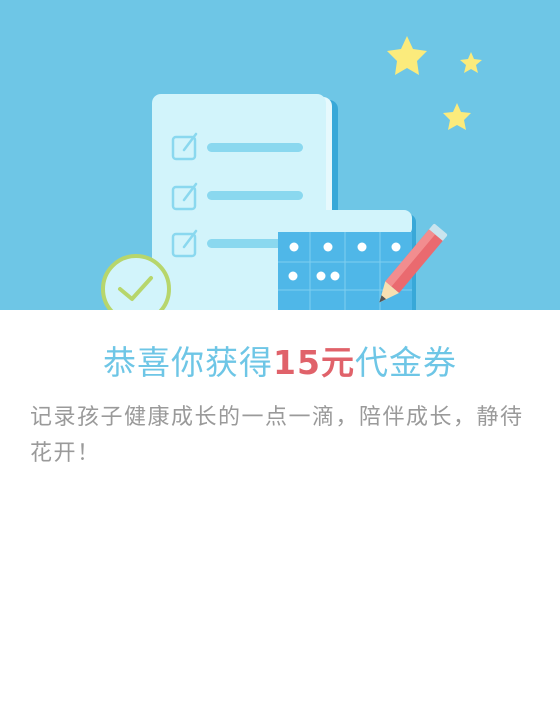 Image resolution: width=560 pixels, height=720 pixels. I want to click on reward-title-prefix: 恭喜你获得, so click(188, 362).